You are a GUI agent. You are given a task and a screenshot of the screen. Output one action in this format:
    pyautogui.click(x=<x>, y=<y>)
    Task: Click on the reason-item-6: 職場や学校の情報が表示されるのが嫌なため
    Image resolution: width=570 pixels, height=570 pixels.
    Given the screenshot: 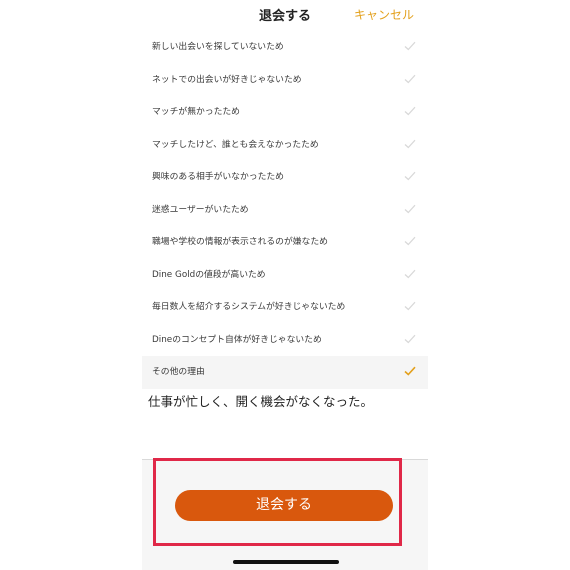 What is the action you would take?
    pyautogui.click(x=285, y=242)
    